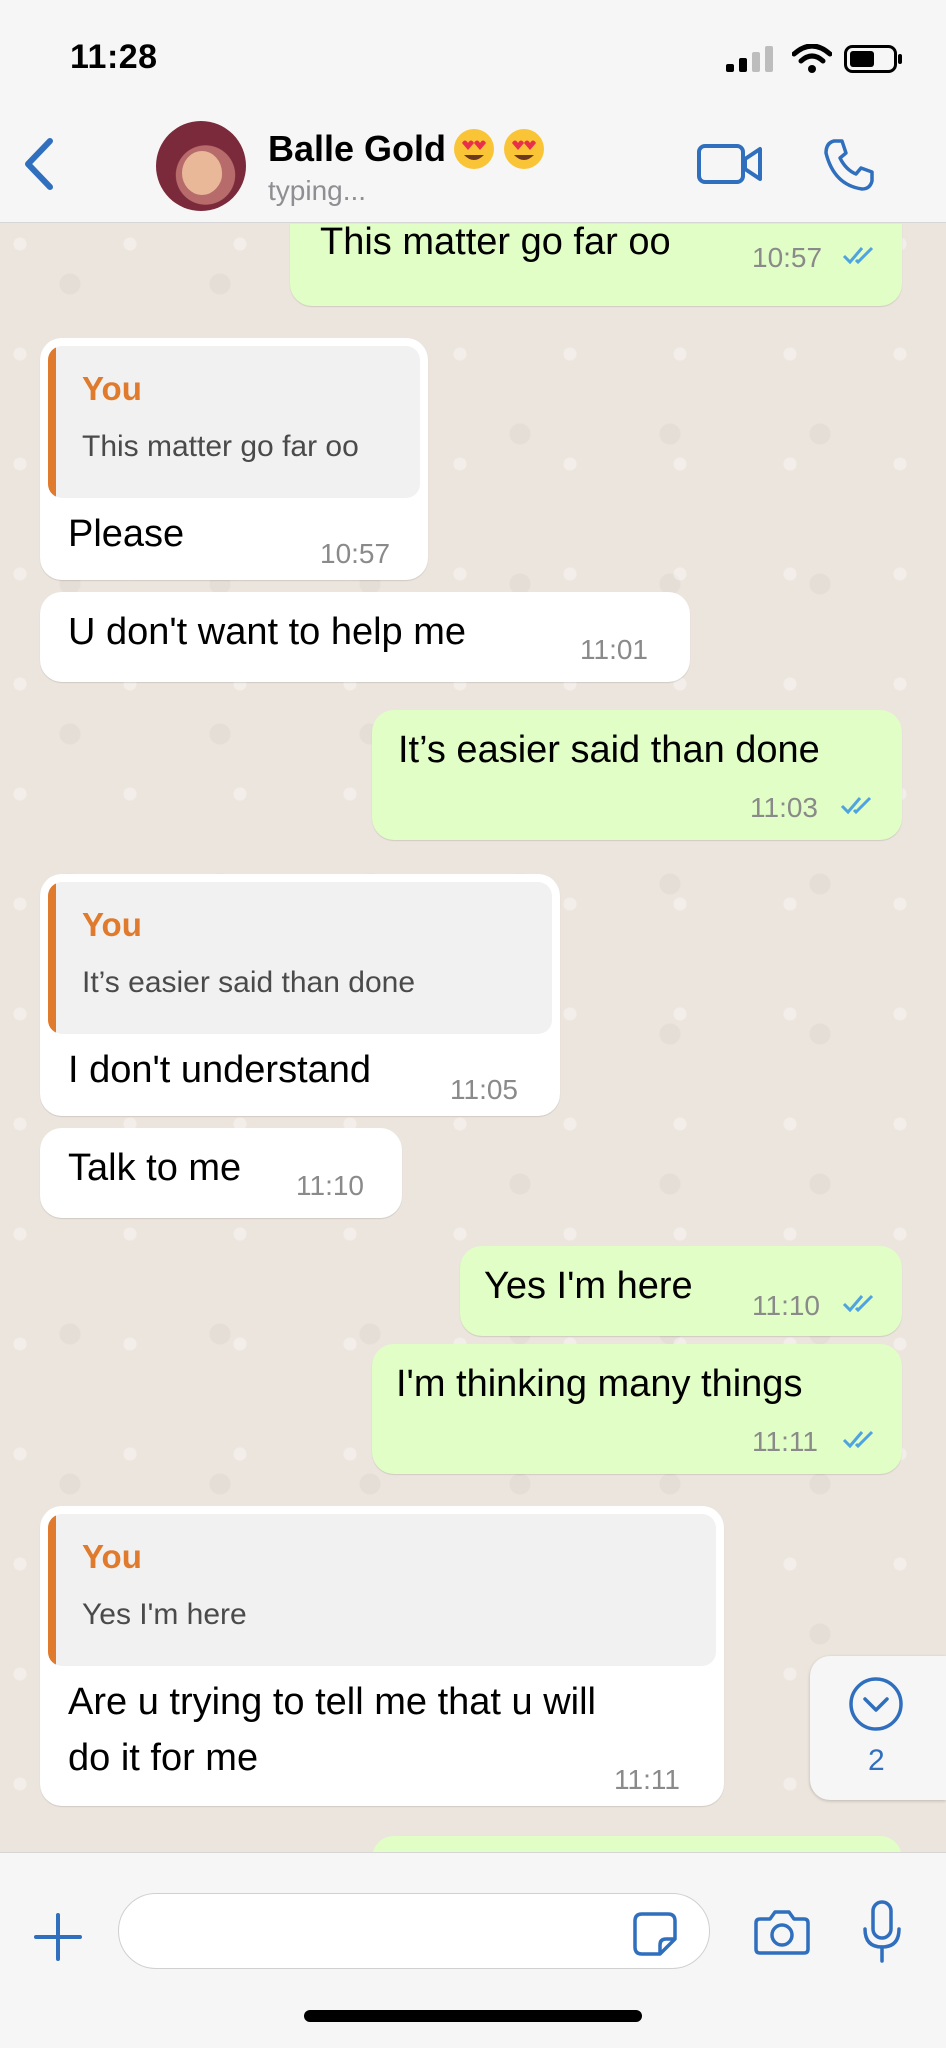  Describe the element at coordinates (234, 422) in the screenshot. I see `quoted-message: You This matter go far oo` at that location.